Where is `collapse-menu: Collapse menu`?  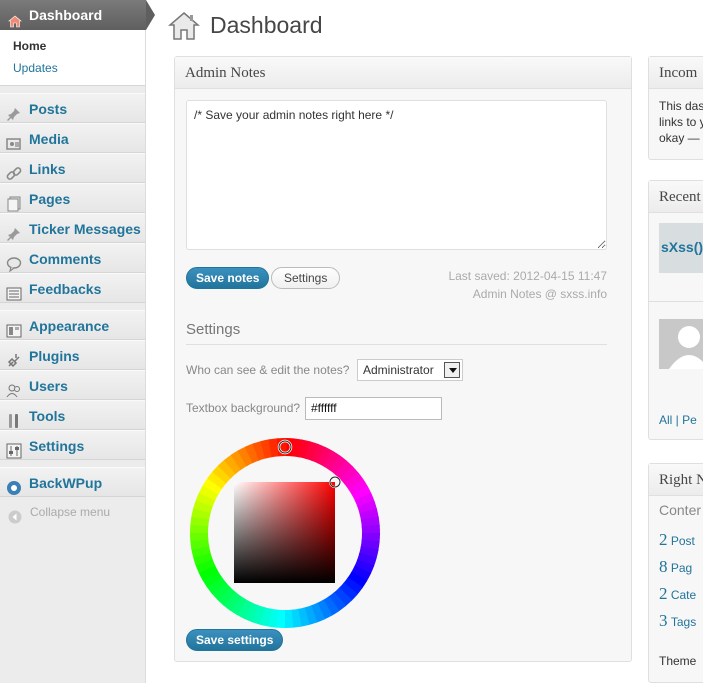 collapse-menu: Collapse menu is located at coordinates (72, 512).